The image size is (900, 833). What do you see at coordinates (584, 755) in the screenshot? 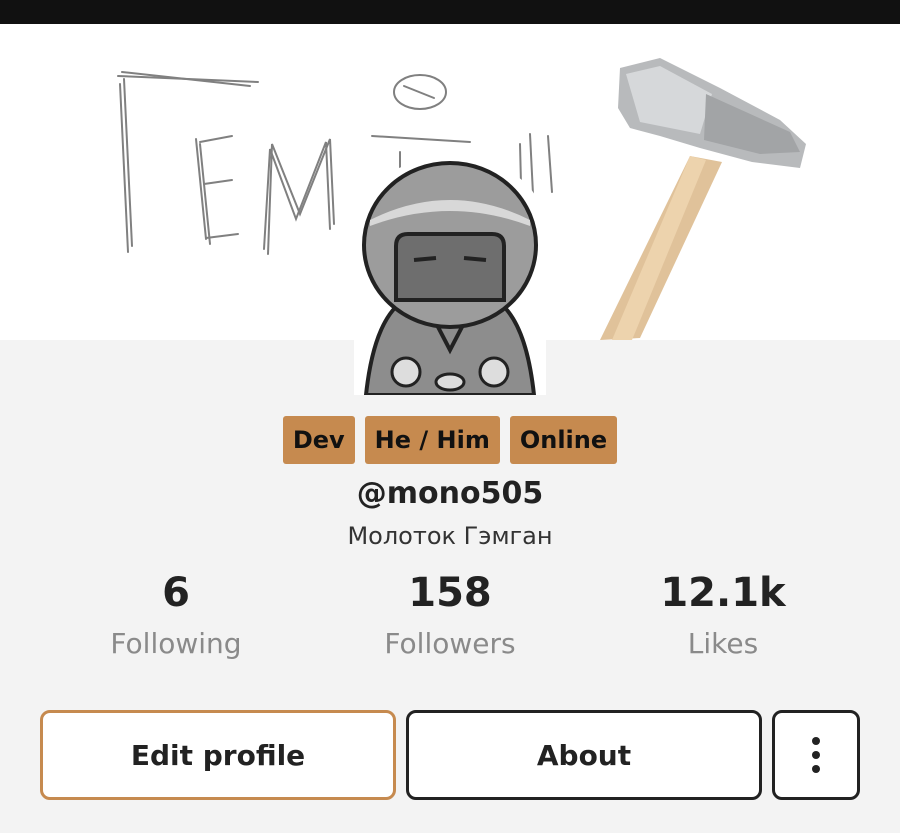
I see `about-button: About` at bounding box center [584, 755].